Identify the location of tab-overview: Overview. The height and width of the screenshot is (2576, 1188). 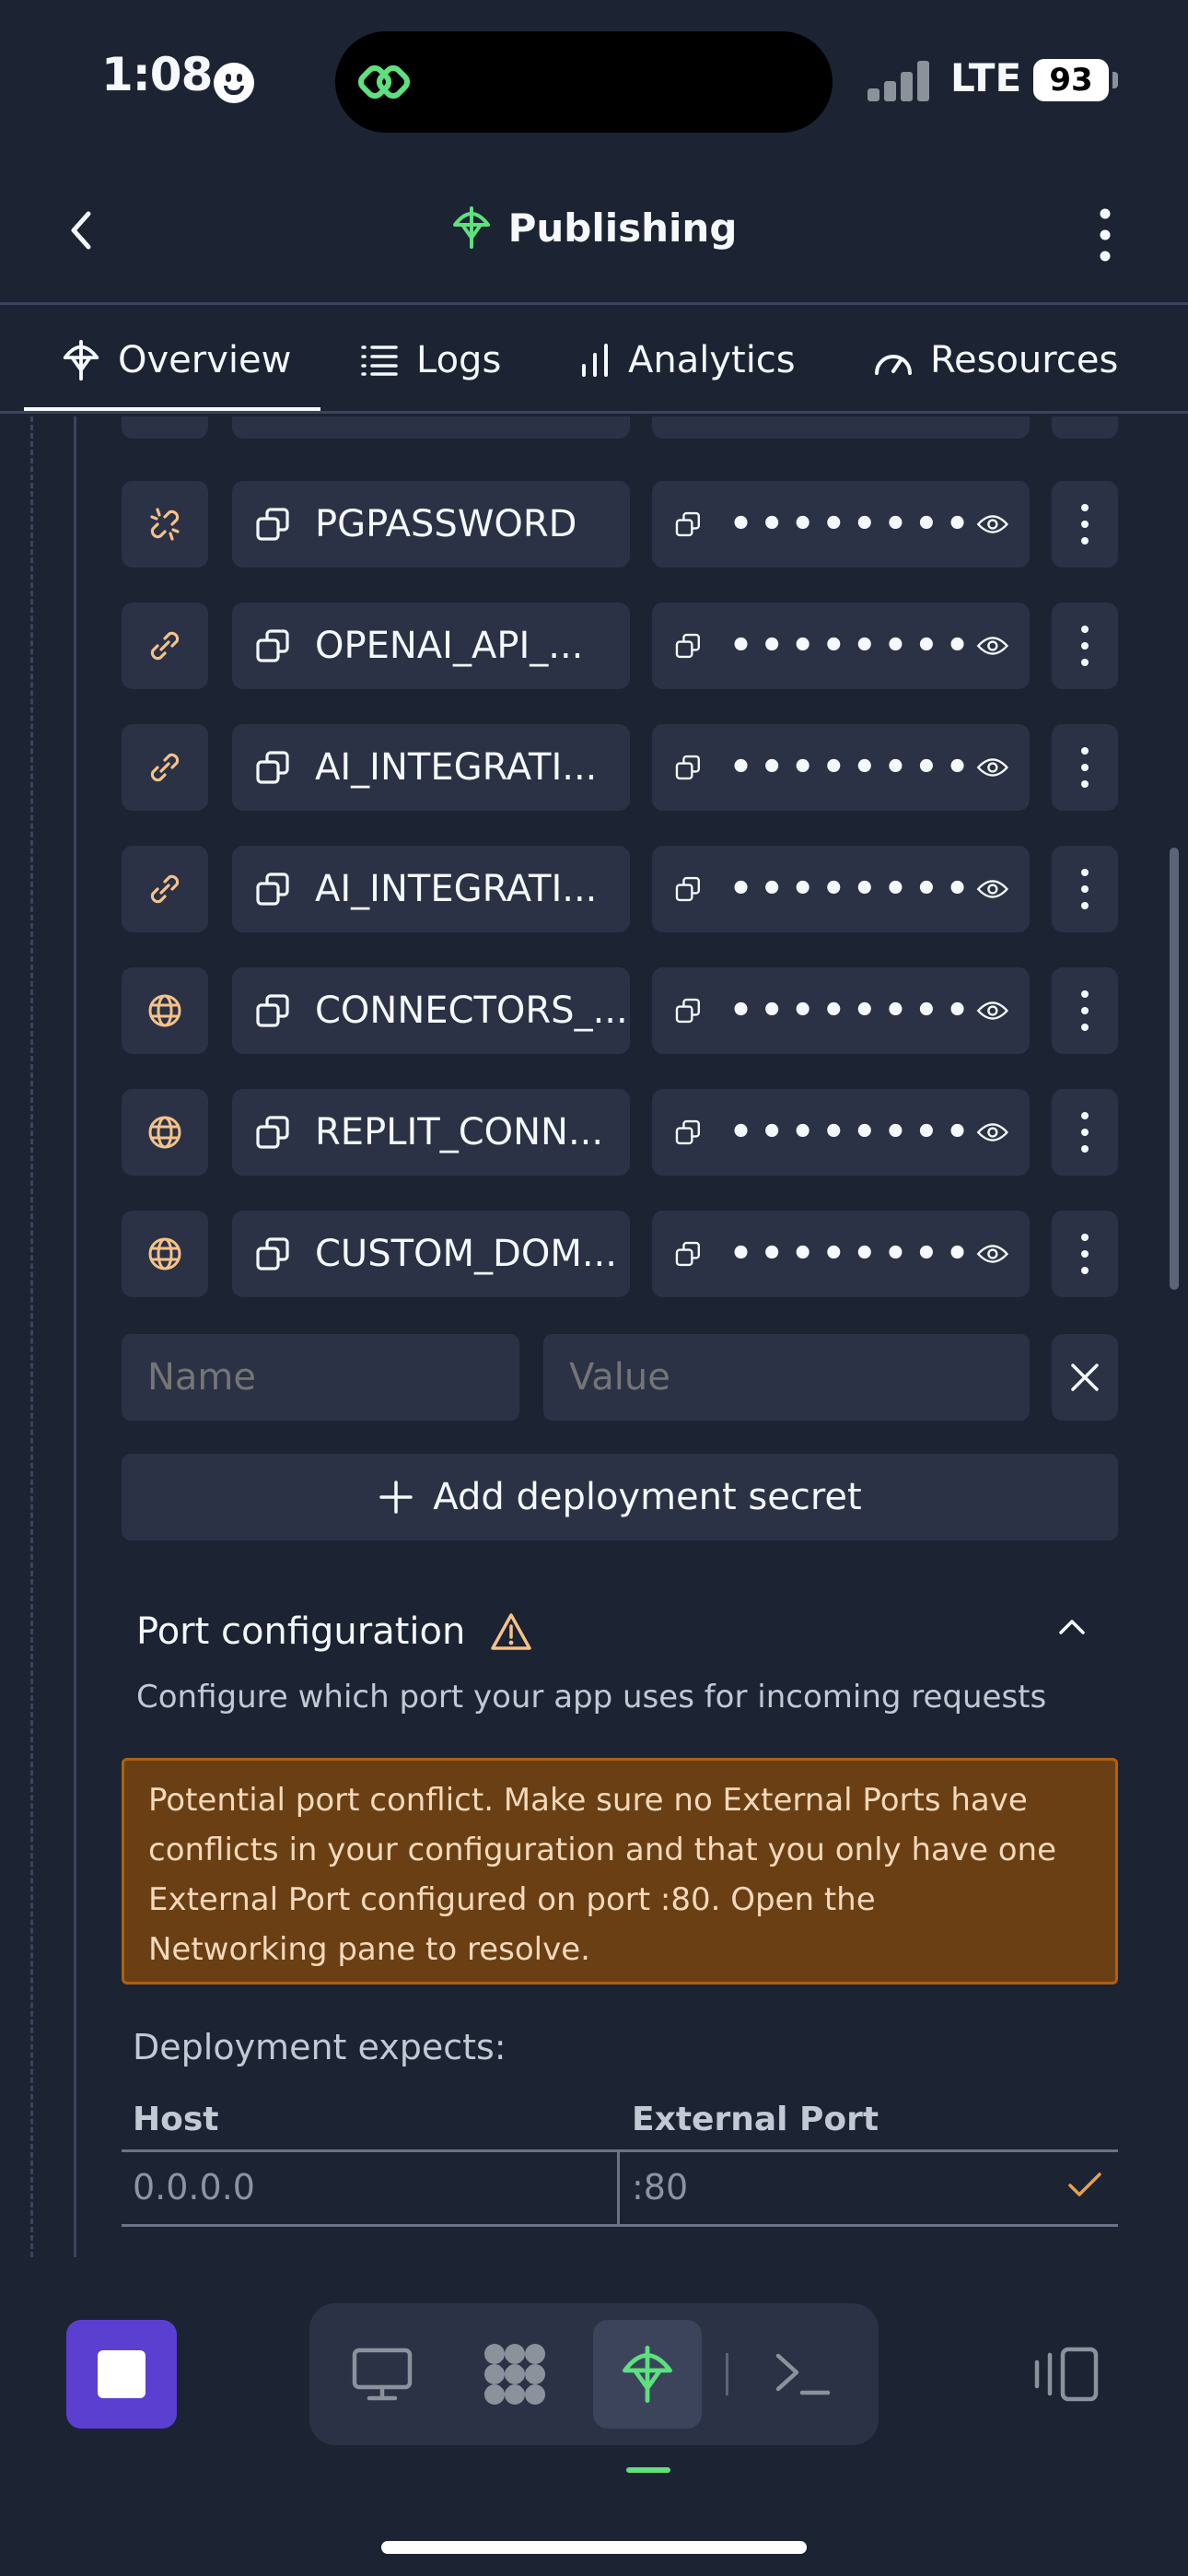
(176, 360).